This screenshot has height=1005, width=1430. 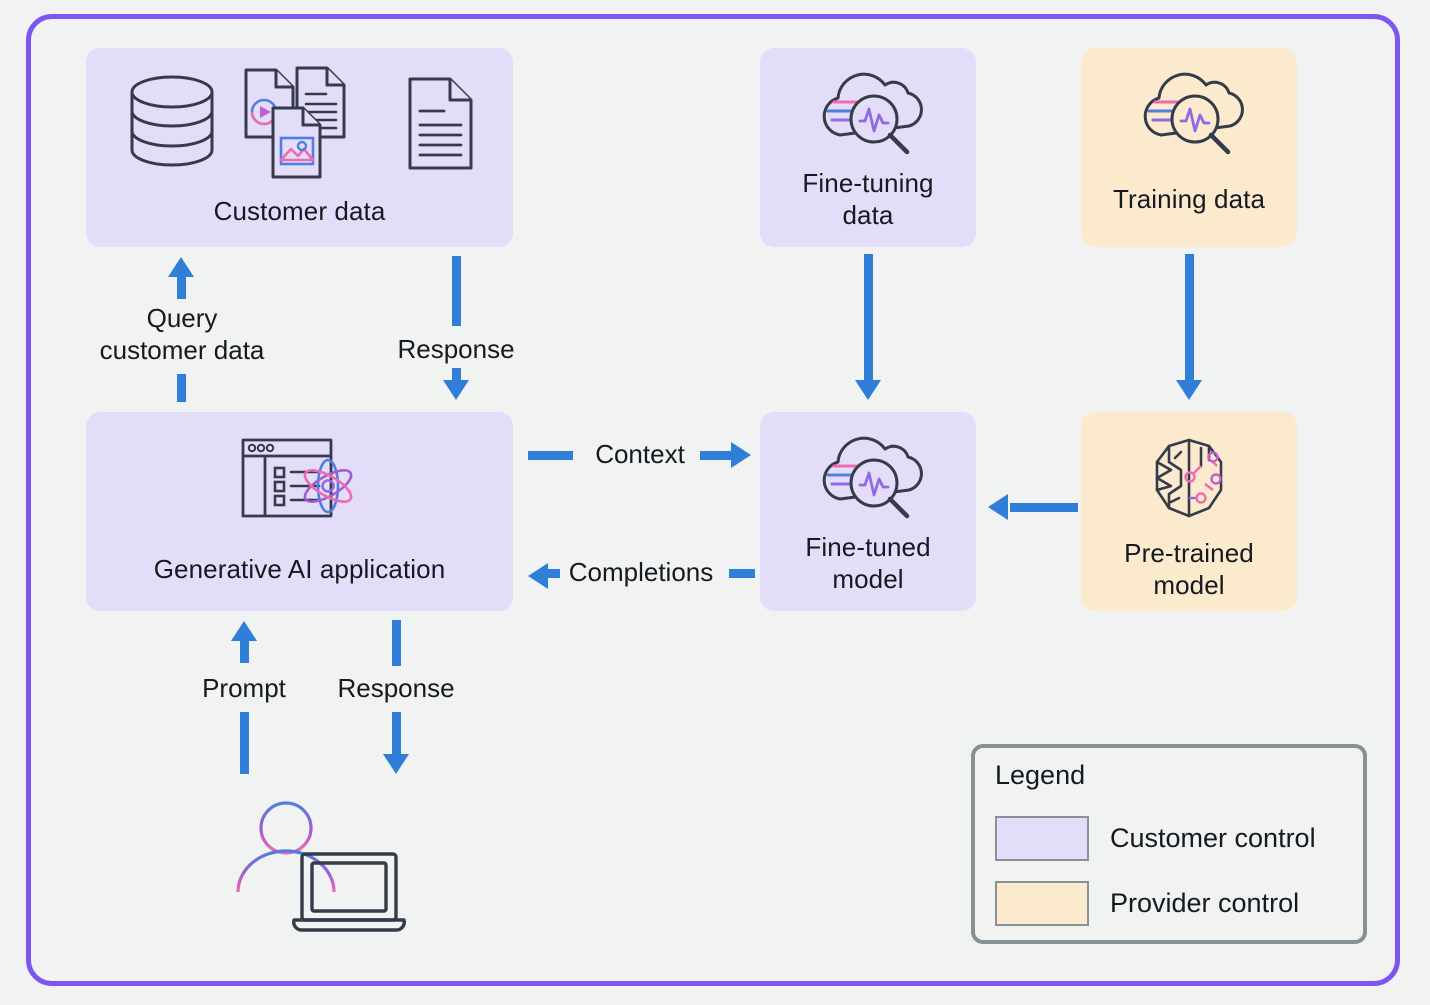 I want to click on node-customer-data: Customer data, so click(x=299, y=147).